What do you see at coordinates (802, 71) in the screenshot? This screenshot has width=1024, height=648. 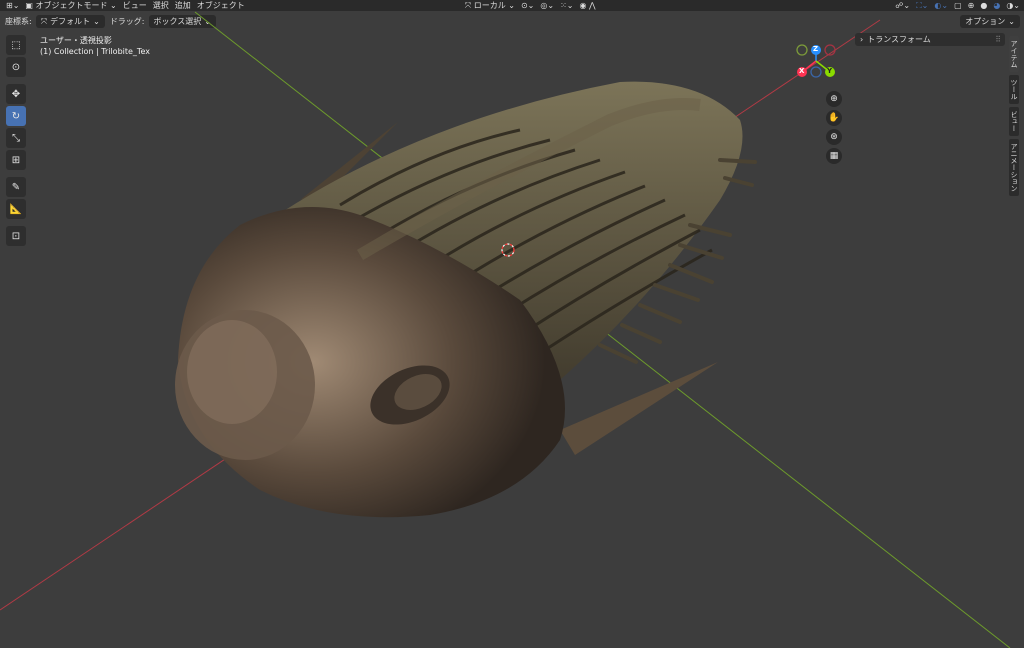 I see `gizmo-x-label: X` at bounding box center [802, 71].